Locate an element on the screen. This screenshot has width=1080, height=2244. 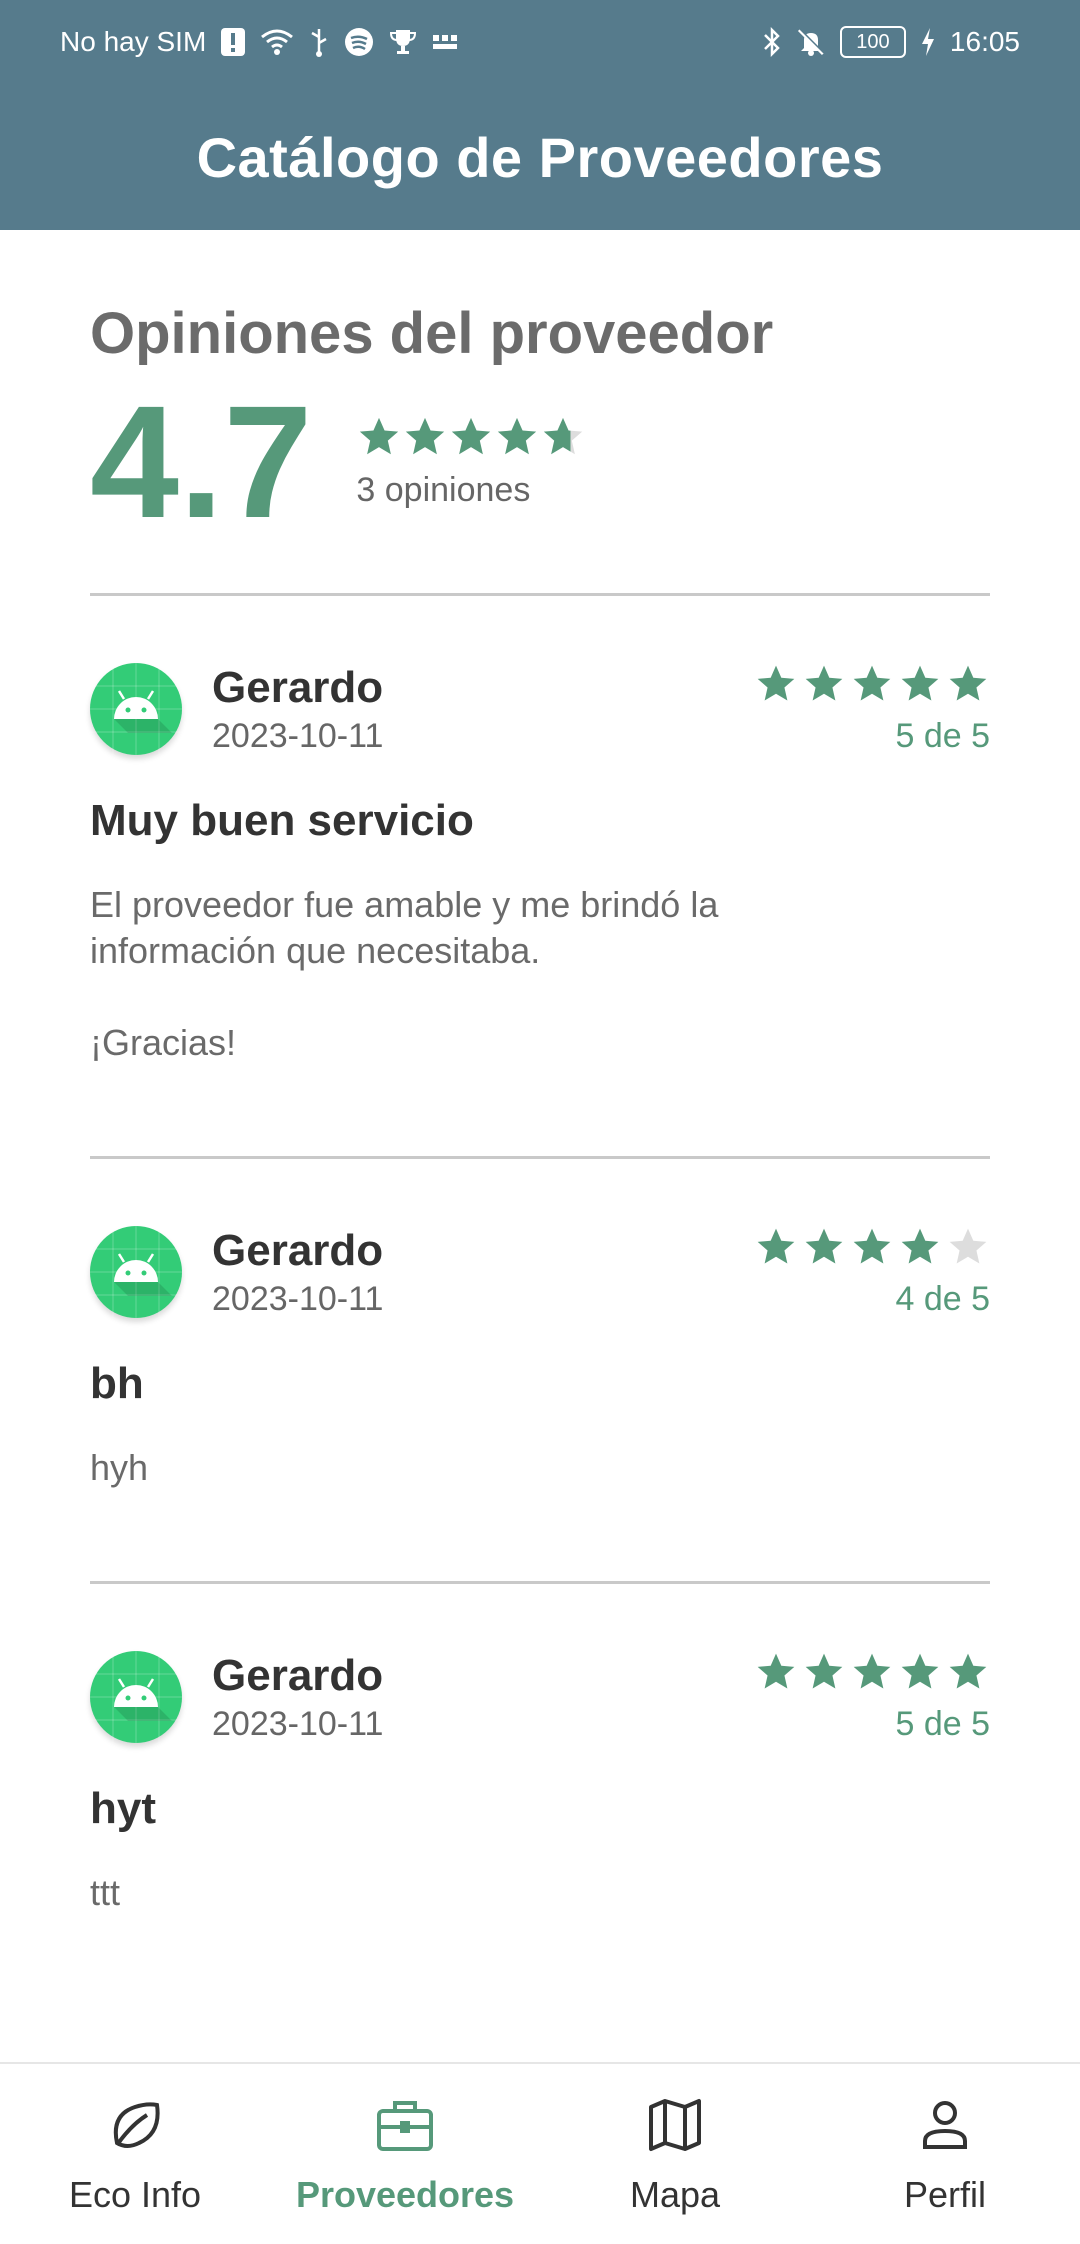
hbo-icon is located at coordinates (445, 42).